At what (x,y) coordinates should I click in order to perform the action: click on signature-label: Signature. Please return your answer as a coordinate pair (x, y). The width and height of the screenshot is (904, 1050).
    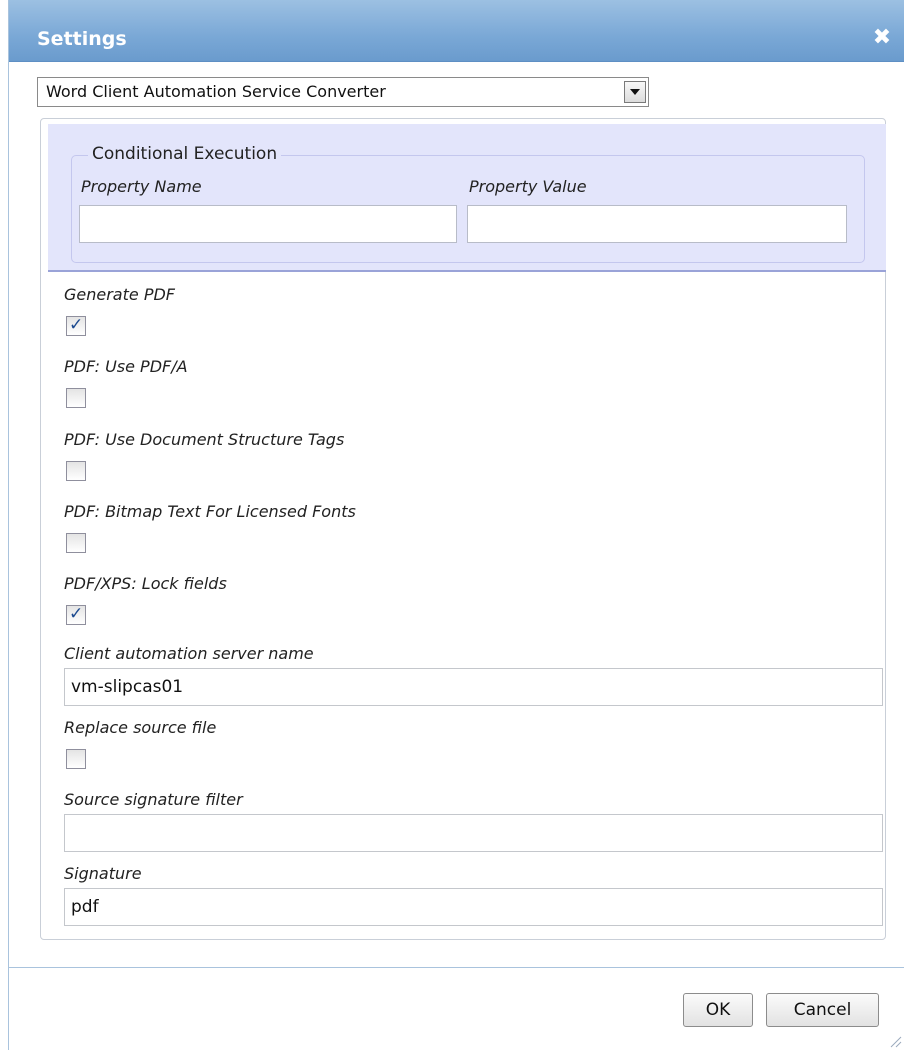
    Looking at the image, I should click on (103, 873).